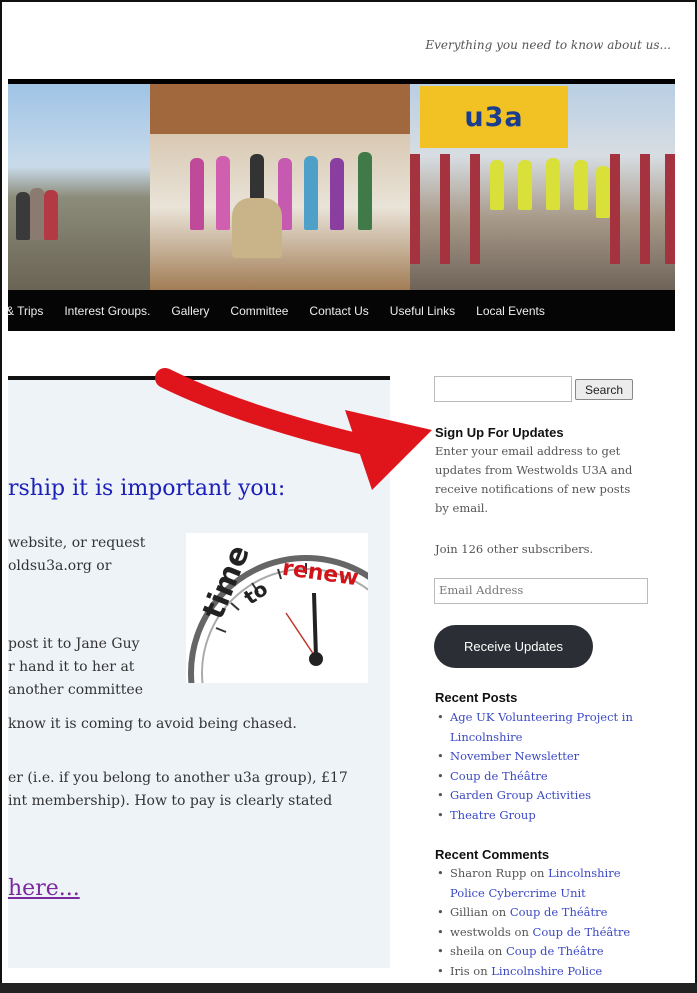  I want to click on comment-author: Gillian, so click(469, 912).